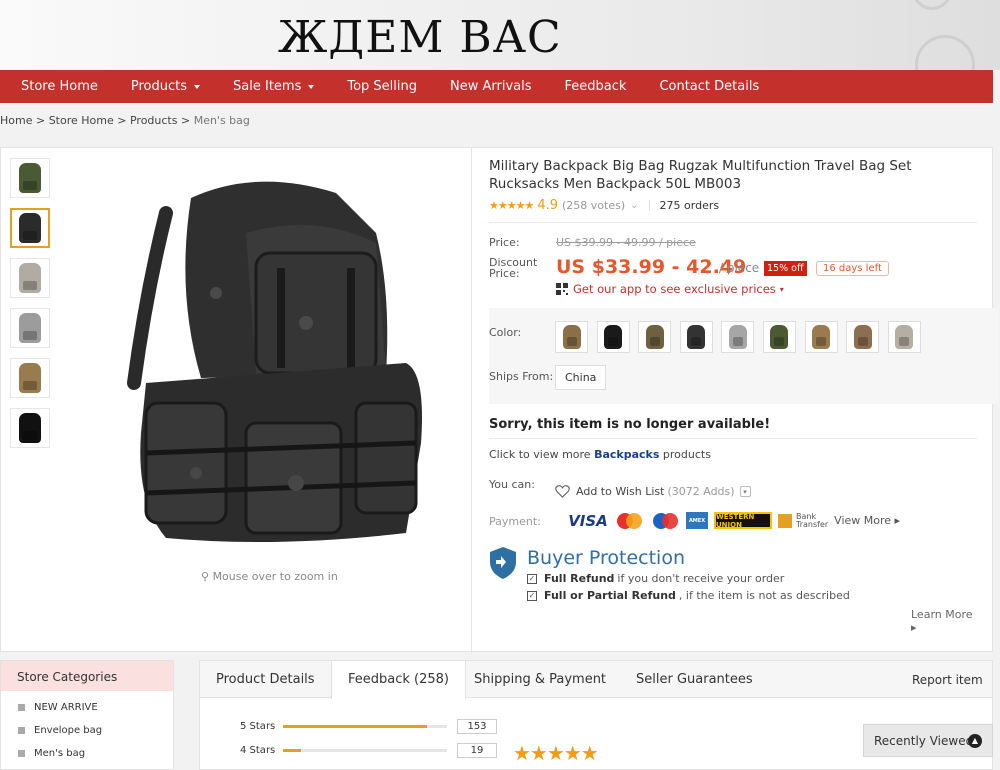 This screenshot has height=770, width=1000. Describe the element at coordinates (556, 753) in the screenshot. I see `big-rating-stars: ★★★★★` at that location.